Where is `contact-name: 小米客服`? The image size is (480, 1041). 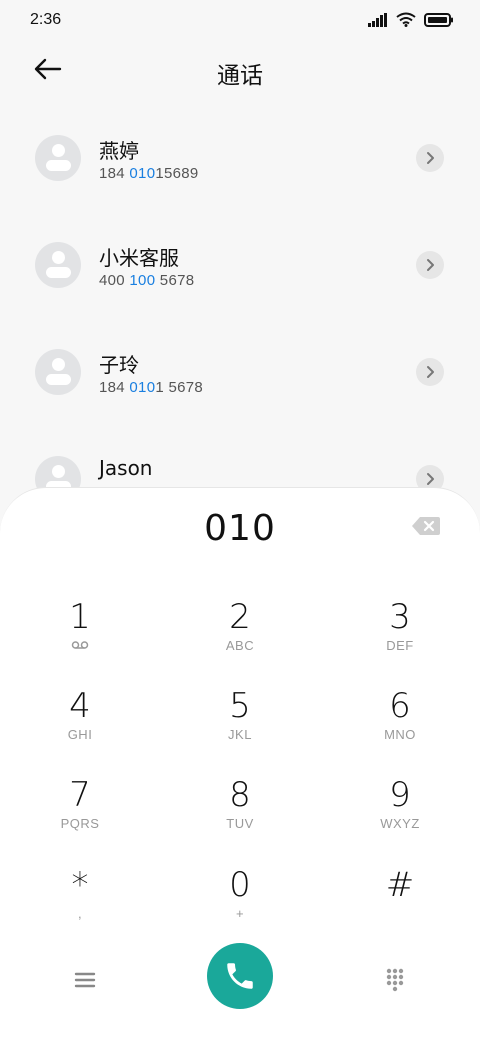
contact-name: 小米客服 is located at coordinates (139, 258).